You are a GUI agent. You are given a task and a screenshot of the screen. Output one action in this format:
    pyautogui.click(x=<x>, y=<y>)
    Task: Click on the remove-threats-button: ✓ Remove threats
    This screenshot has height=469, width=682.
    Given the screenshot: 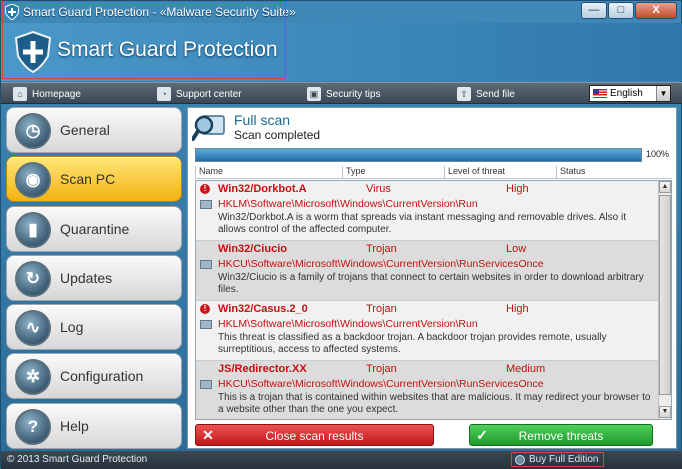 What is the action you would take?
    pyautogui.click(x=561, y=435)
    